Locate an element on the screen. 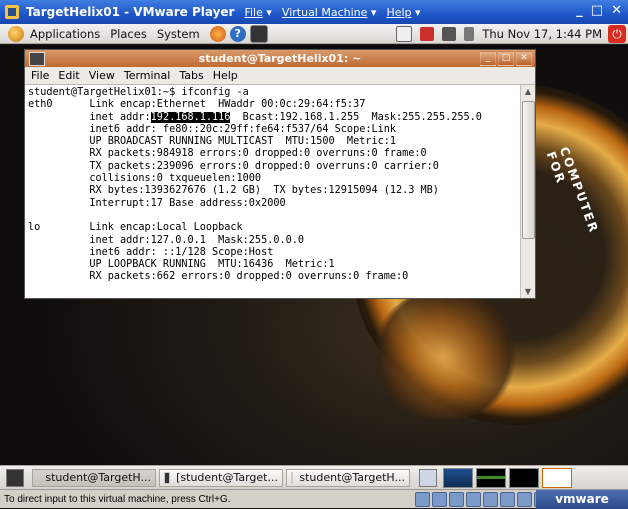 The width and height of the screenshot is (628, 509). terminal-title: student@TargetHelix01: ~ is located at coordinates (280, 58).